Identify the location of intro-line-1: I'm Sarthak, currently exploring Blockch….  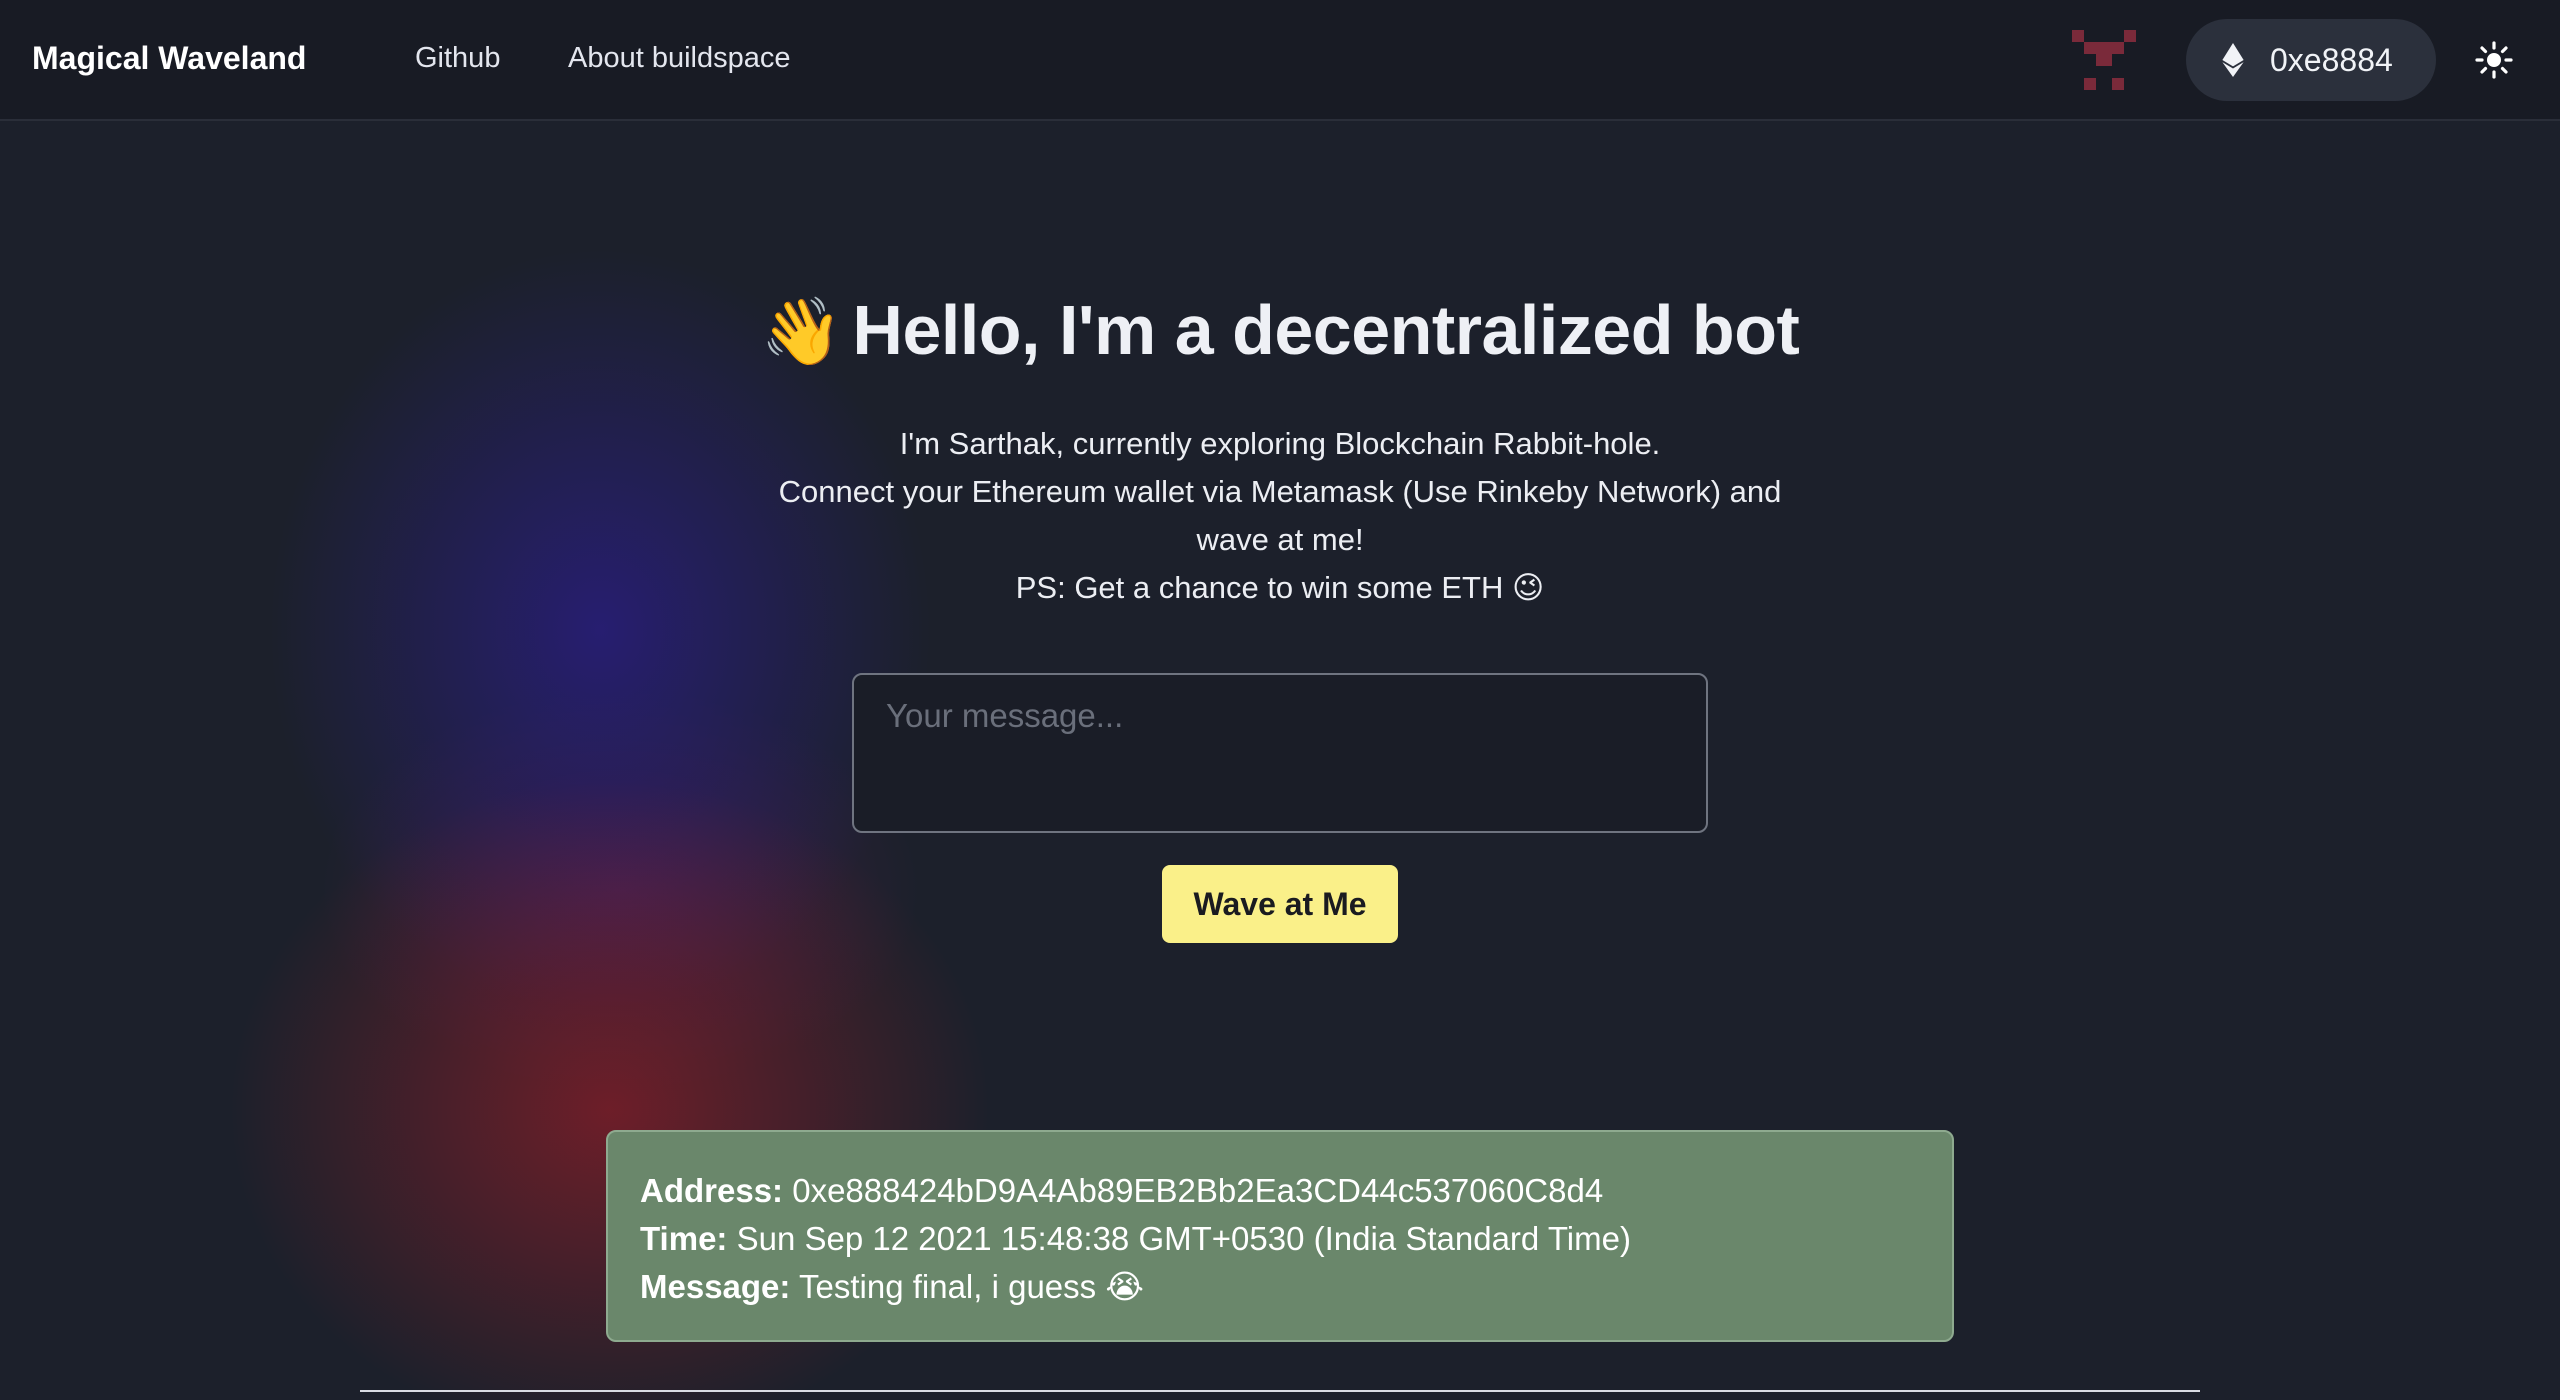
(1280, 443).